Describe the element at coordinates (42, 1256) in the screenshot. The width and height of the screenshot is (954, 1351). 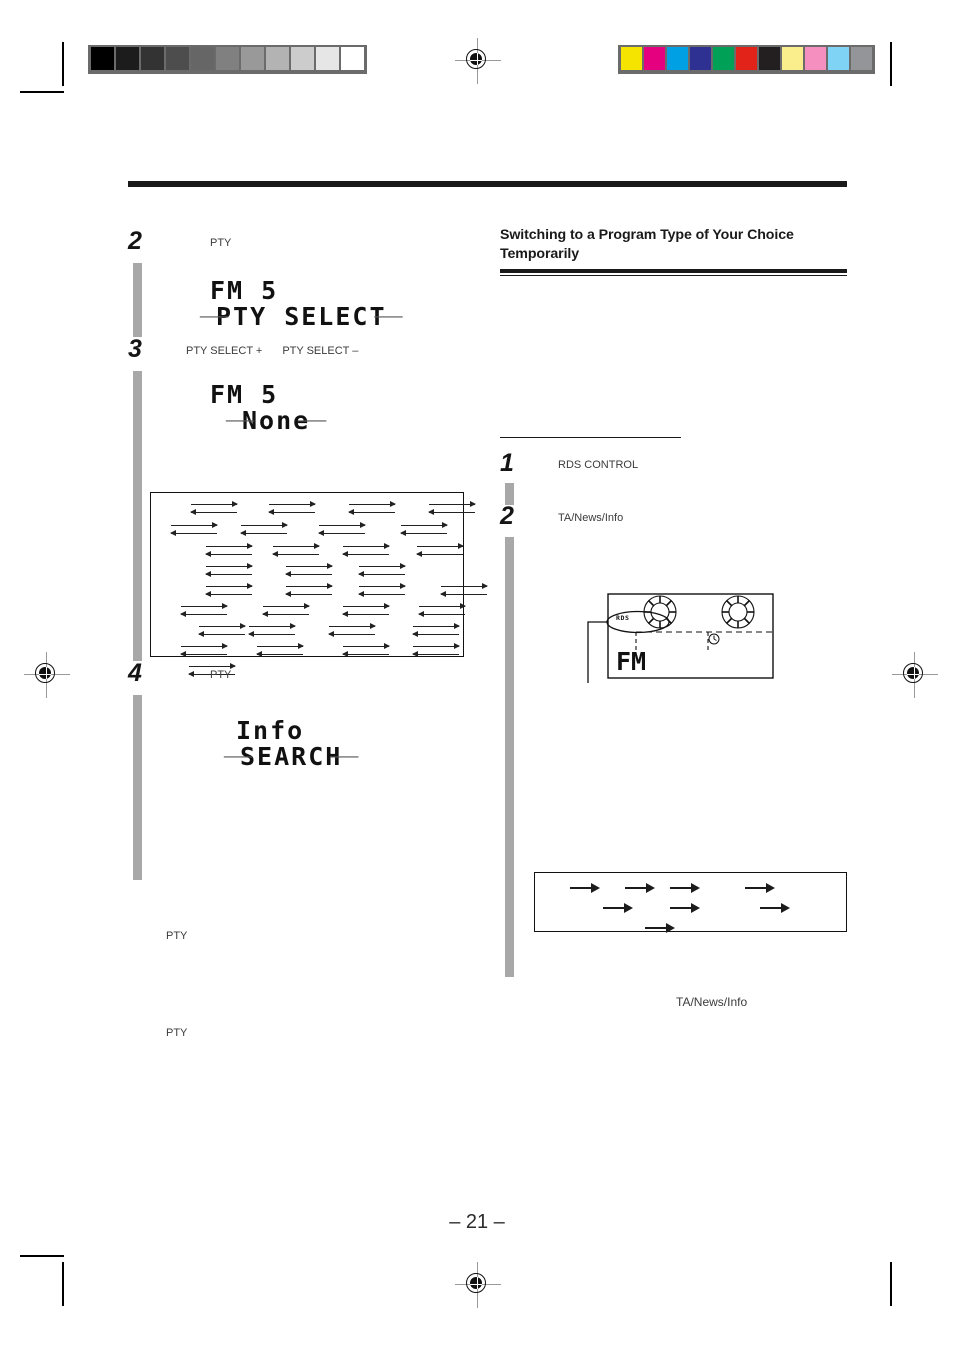
I see `crop-mark-bottom-left-horizontal` at that location.